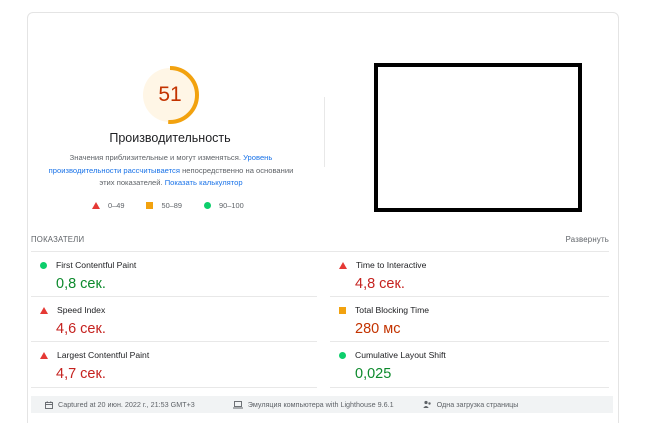 The image size is (645, 423). Describe the element at coordinates (587, 239) in the screenshot. I see `expand-button: Развернуть` at that location.